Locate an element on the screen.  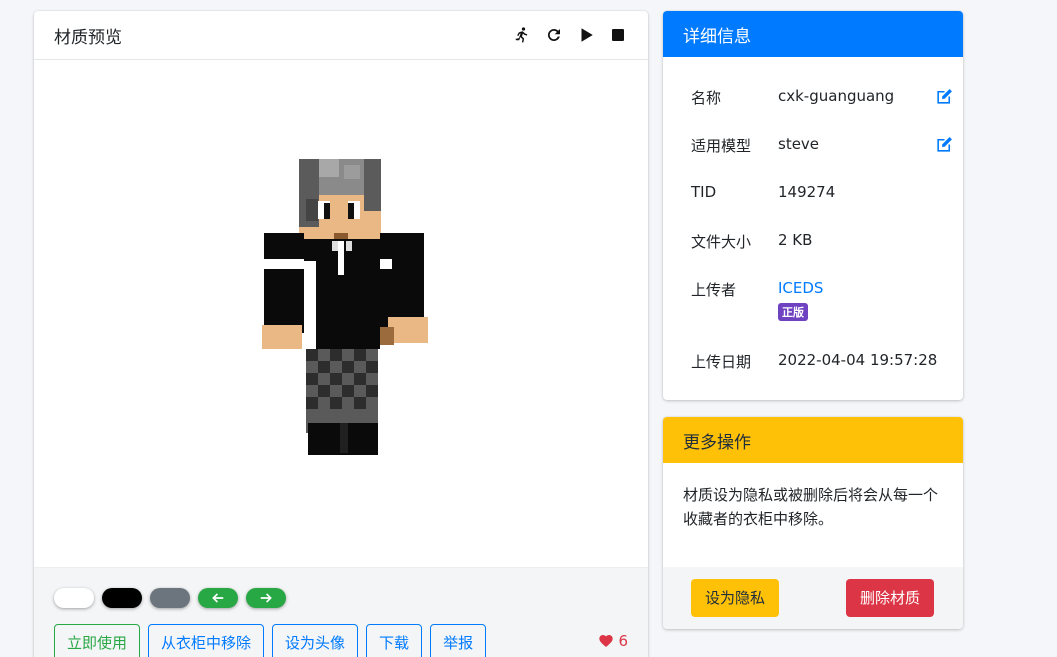
edit-model-button is located at coordinates (945, 145).